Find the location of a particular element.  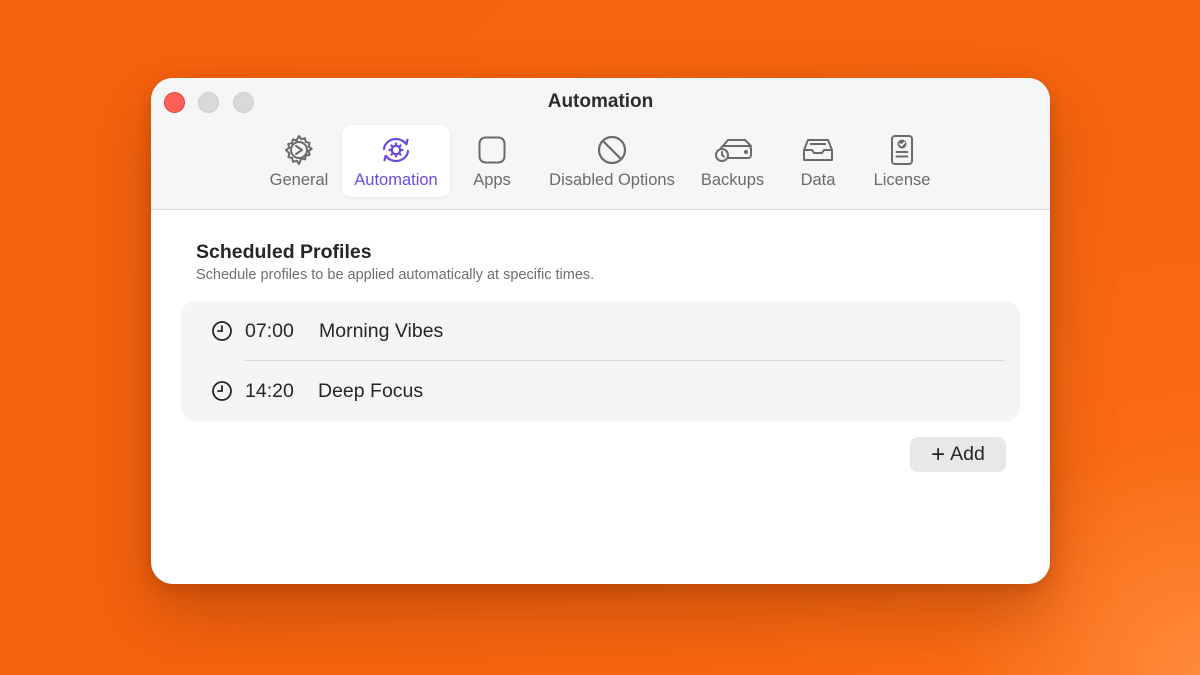

tab-apps: Apps is located at coordinates (492, 161).